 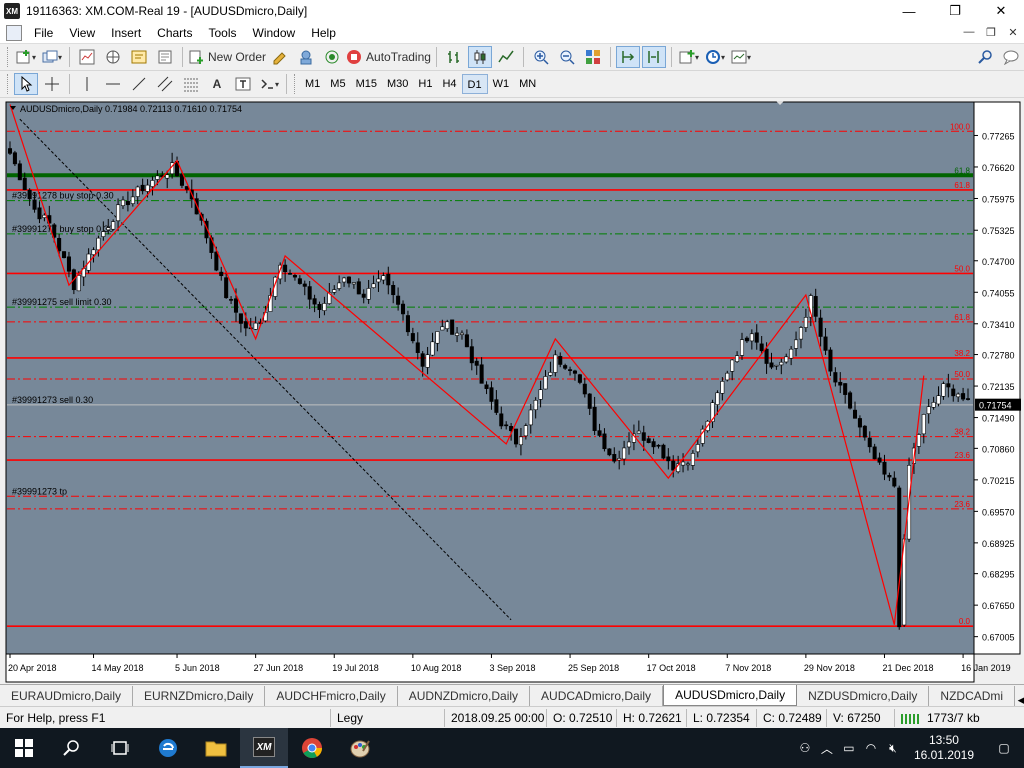 I want to click on tab-scroll-left-icon: ◀, so click(x=1019, y=700).